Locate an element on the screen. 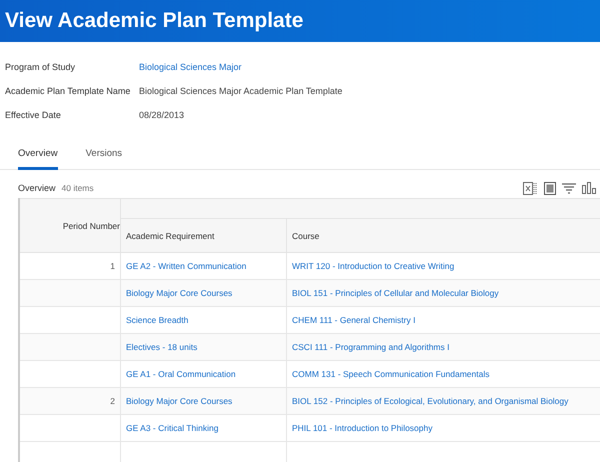 This screenshot has width=600, height=462. item-count: 40 items is located at coordinates (78, 188).